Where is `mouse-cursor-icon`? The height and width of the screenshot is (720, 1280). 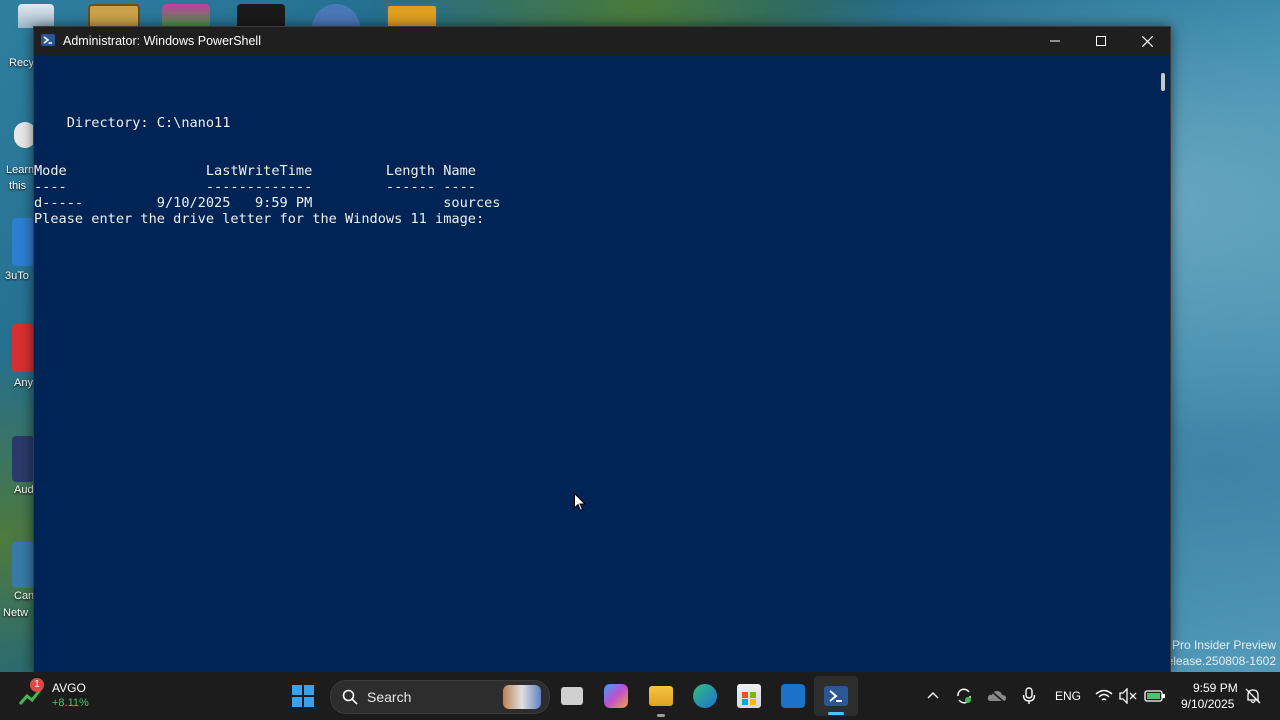 mouse-cursor-icon is located at coordinates (580, 502).